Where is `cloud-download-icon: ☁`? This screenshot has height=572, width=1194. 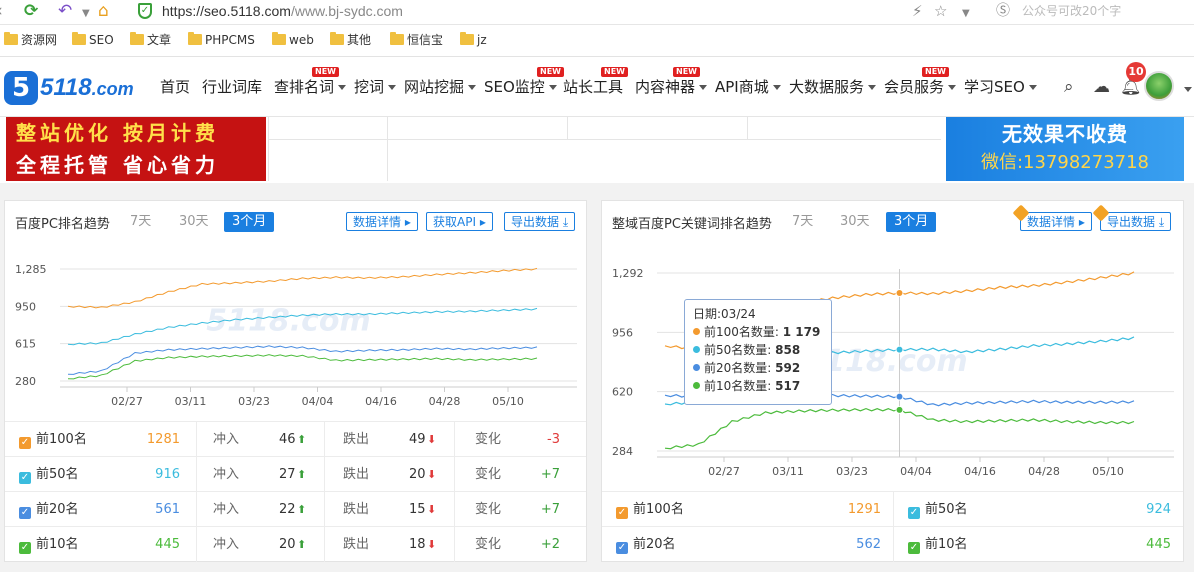 cloud-download-icon: ☁ is located at coordinates (1101, 87).